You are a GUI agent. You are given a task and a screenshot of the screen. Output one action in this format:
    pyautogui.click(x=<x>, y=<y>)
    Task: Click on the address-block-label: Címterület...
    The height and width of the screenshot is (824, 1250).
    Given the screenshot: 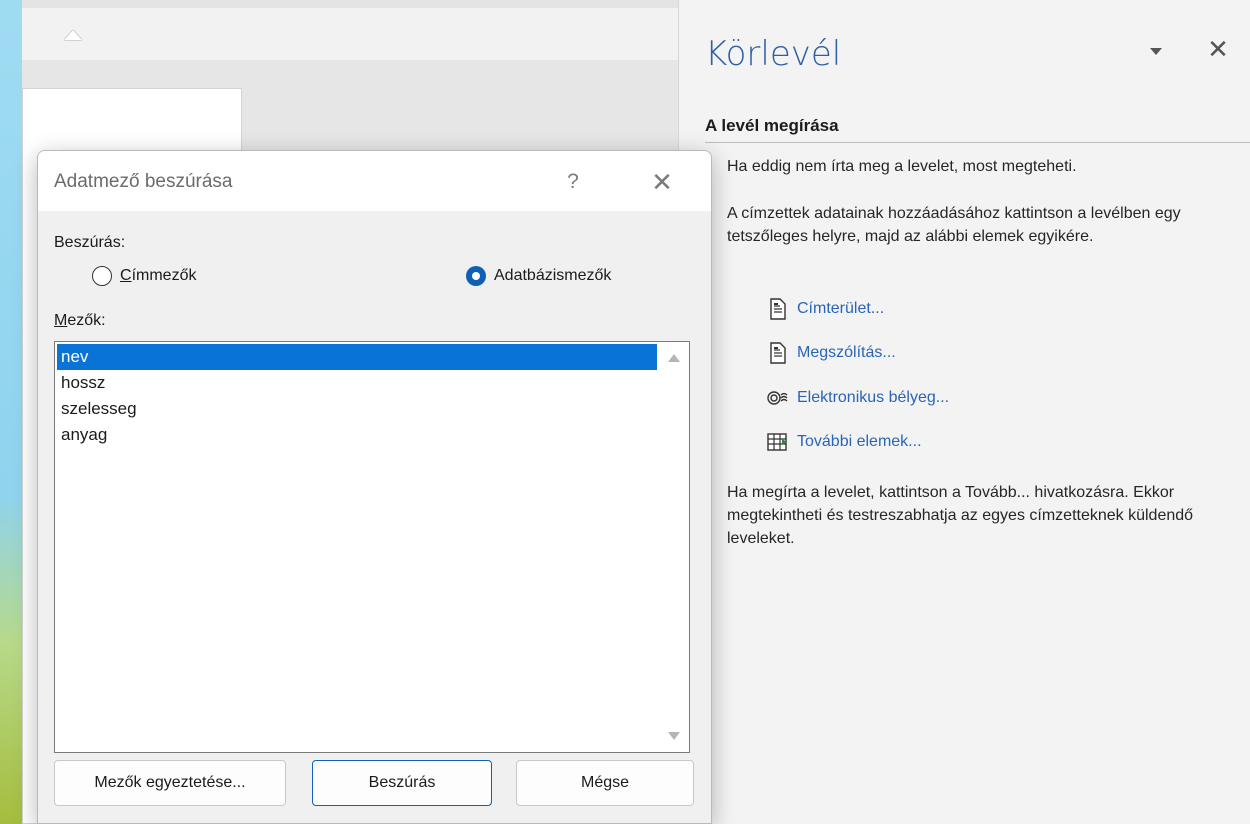 What is the action you would take?
    pyautogui.click(x=841, y=308)
    